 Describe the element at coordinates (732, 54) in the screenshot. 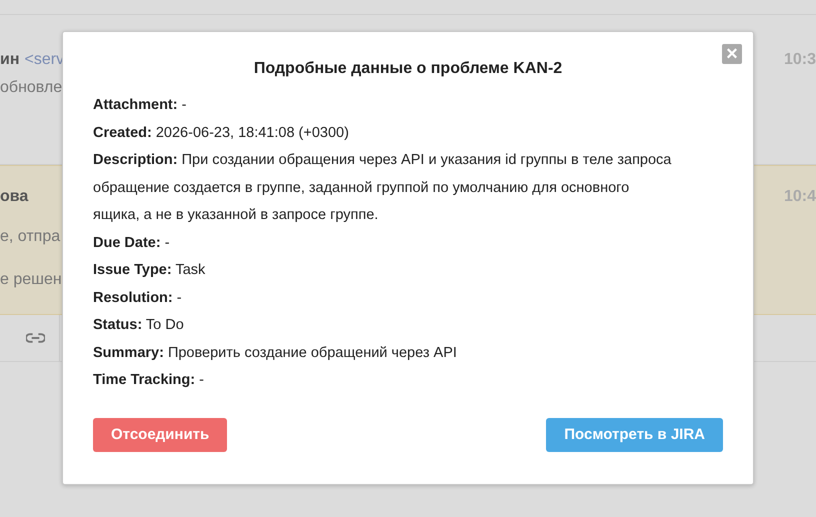

I see `close-button: ×` at that location.